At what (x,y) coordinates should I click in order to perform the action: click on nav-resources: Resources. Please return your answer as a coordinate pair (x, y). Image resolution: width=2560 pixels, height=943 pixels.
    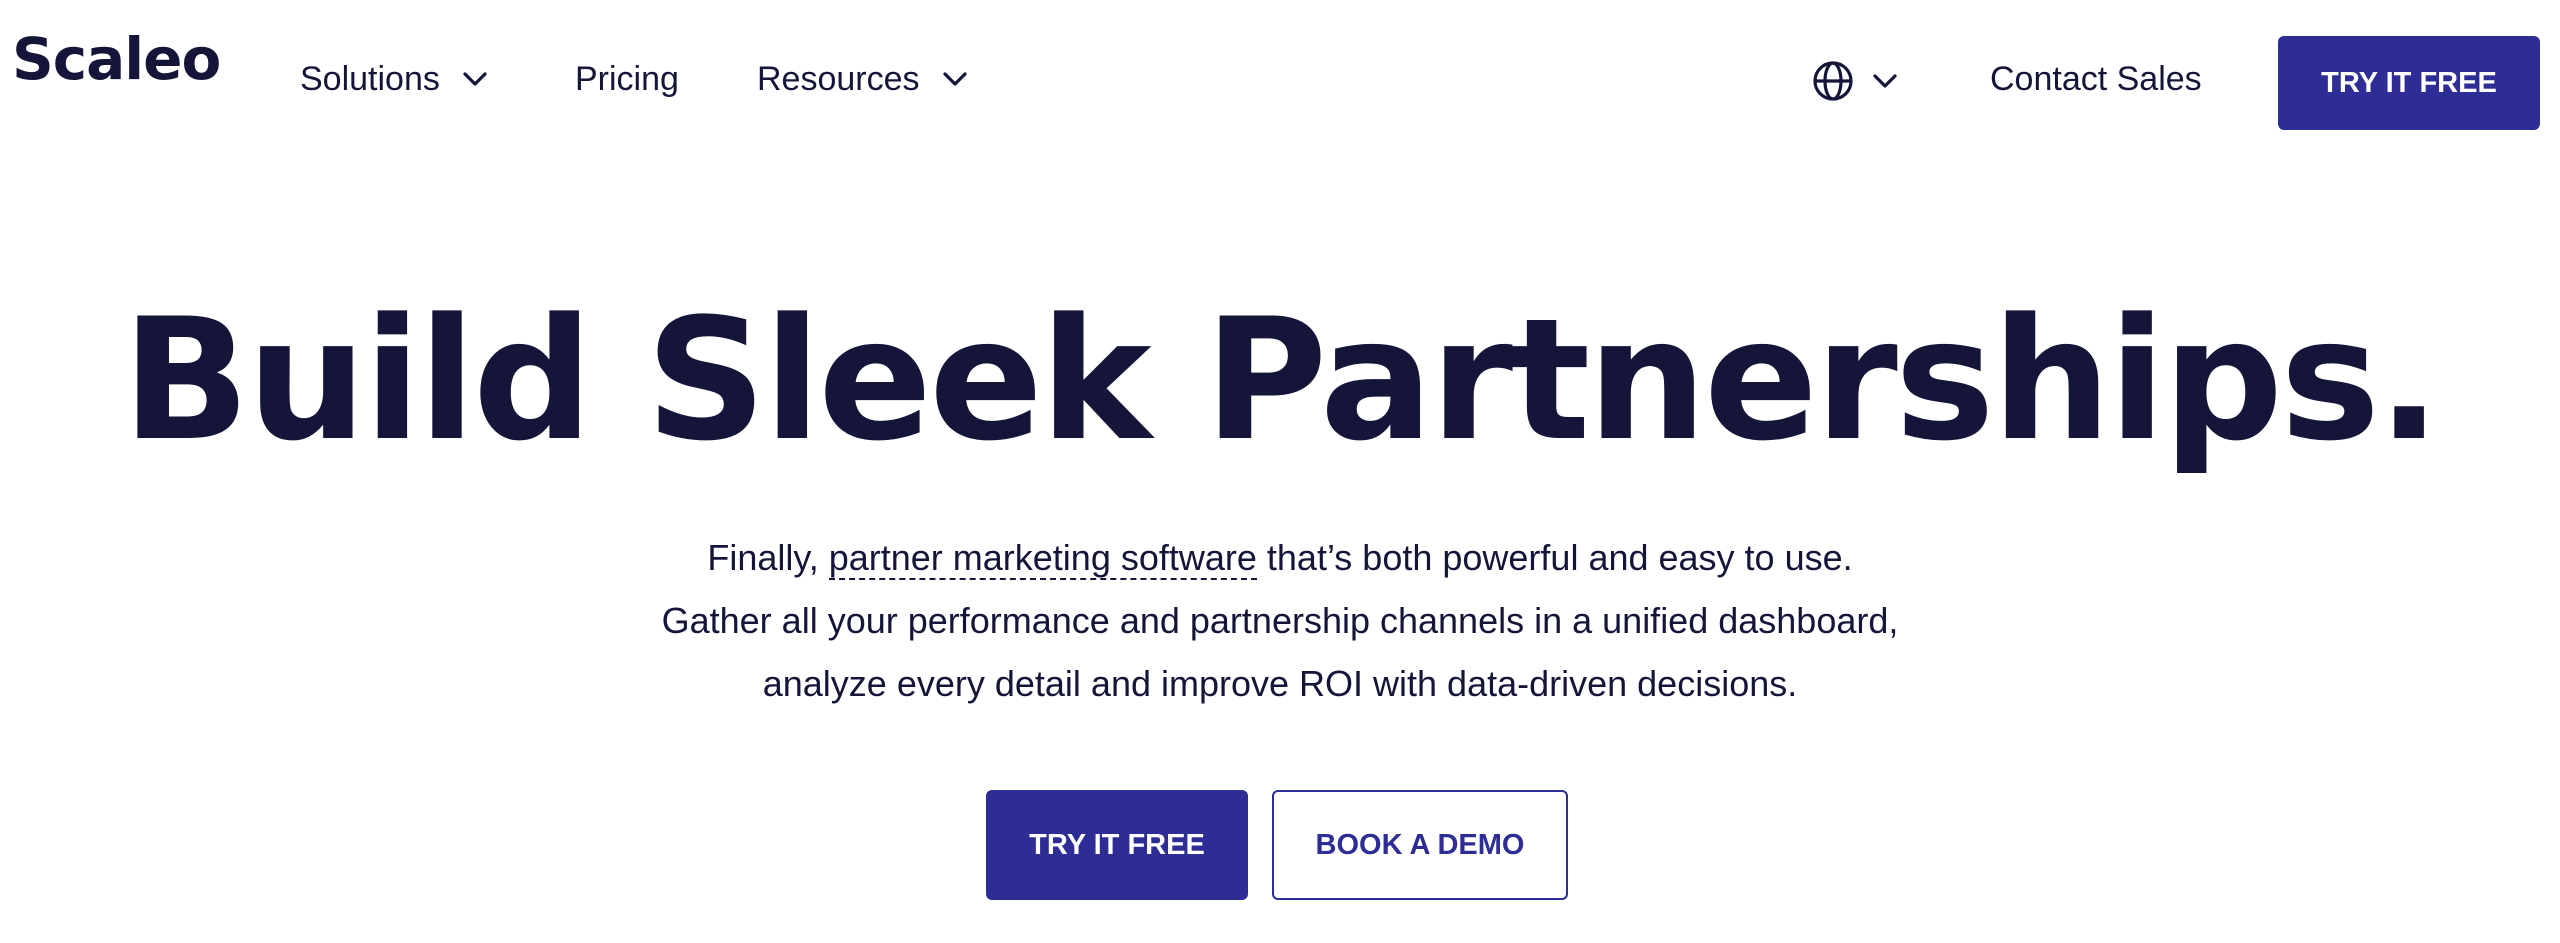
    Looking at the image, I should click on (862, 79).